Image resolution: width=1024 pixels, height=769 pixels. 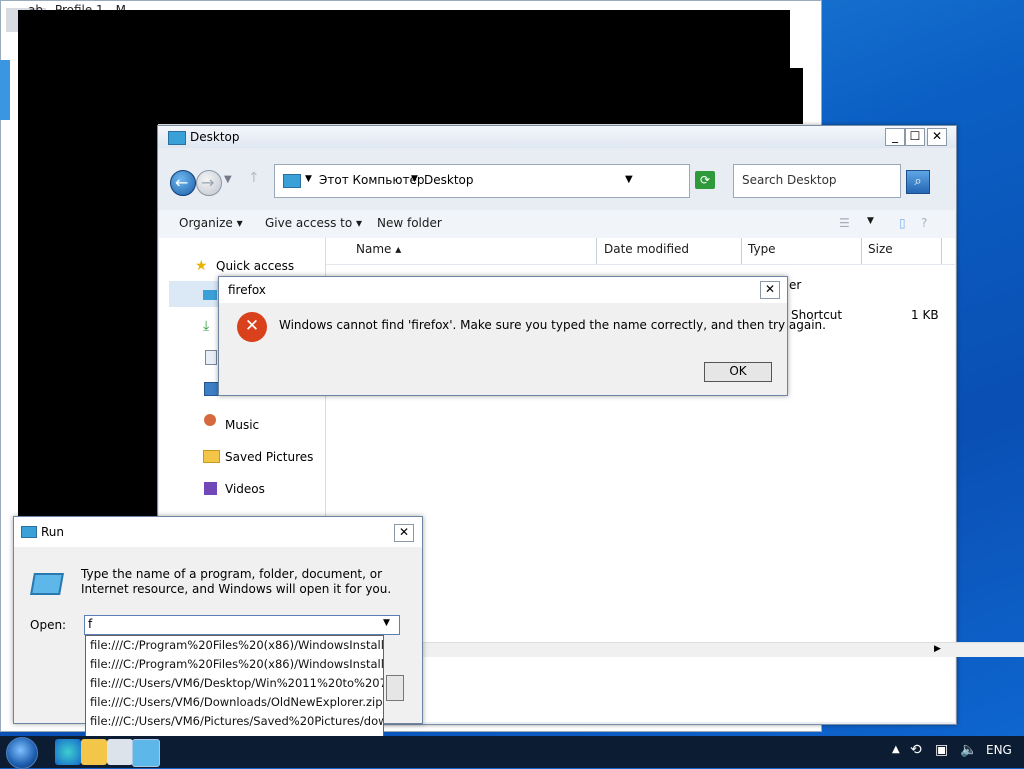 I want to click on row-2-size: 1 KB, so click(x=925, y=315).